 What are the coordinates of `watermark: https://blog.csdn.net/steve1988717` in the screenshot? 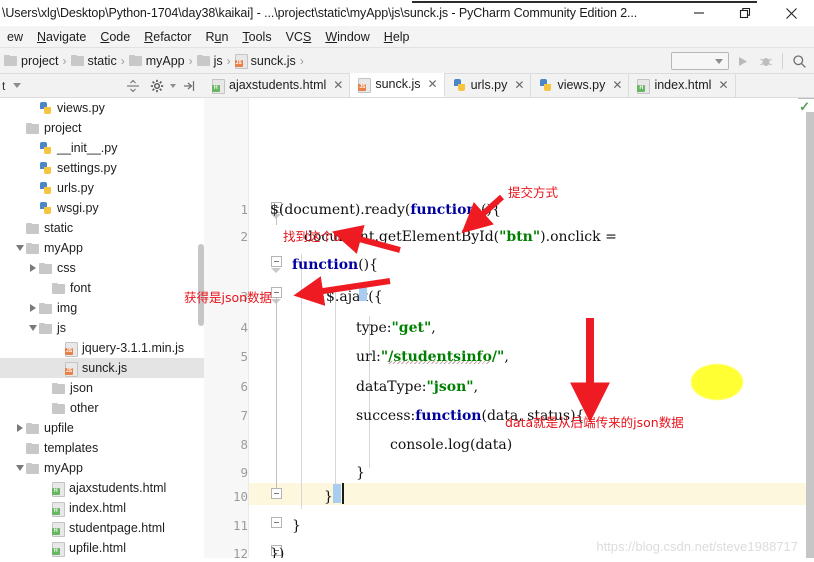 It's located at (697, 546).